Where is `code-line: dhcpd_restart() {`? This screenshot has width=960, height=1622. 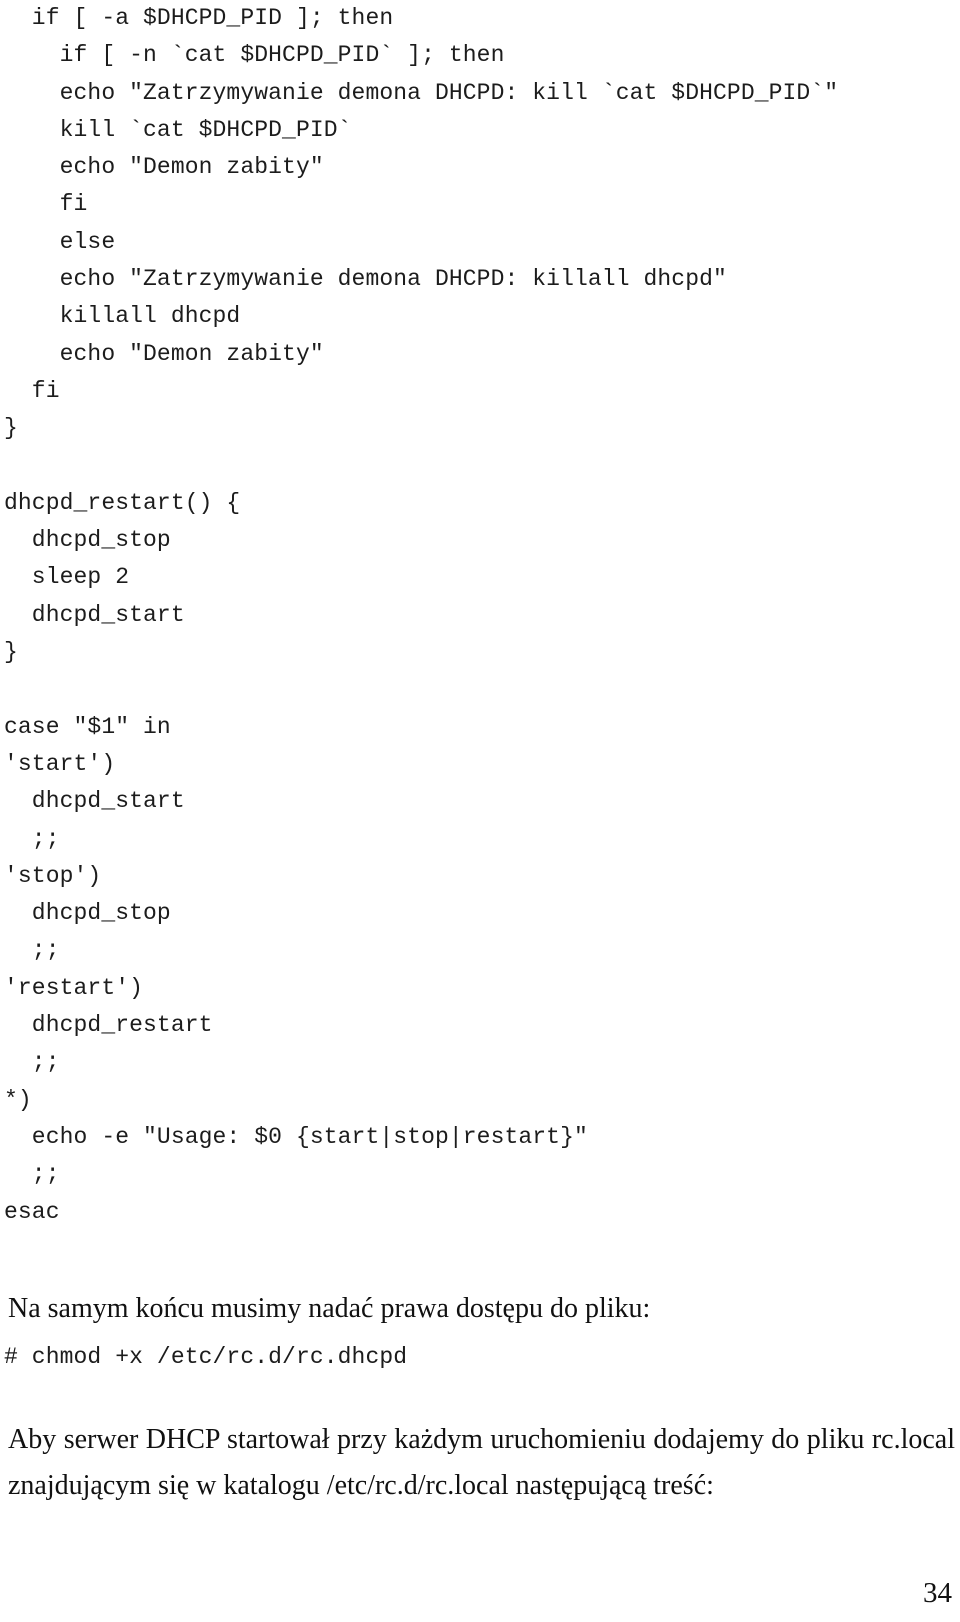 code-line: dhcpd_restart() { is located at coordinates (122, 502).